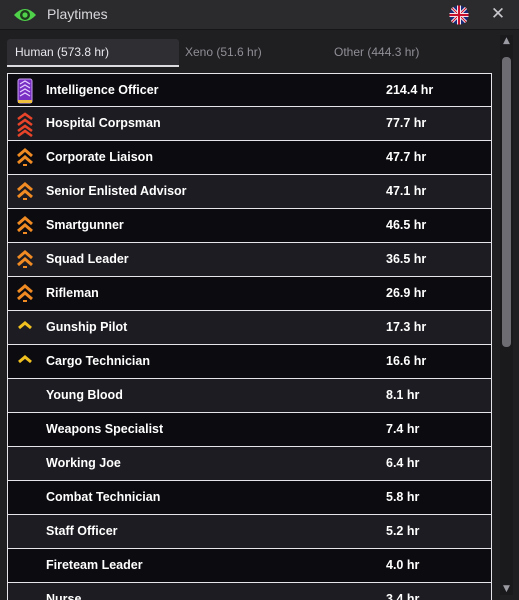  Describe the element at coordinates (406, 123) in the screenshot. I see `role-hours: 77.7 hr` at that location.